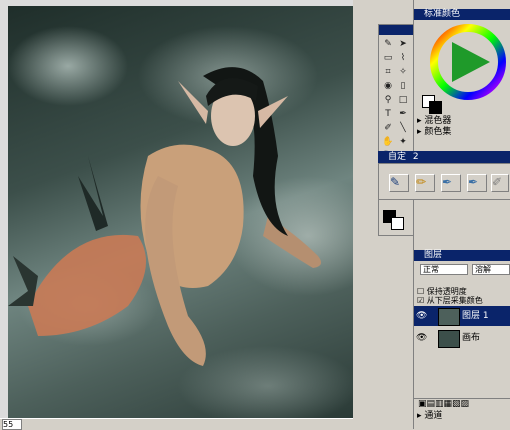 This screenshot has height=430, width=510. What do you see at coordinates (388, 128) in the screenshot?
I see `pencil-tool-icon: ✐` at bounding box center [388, 128].